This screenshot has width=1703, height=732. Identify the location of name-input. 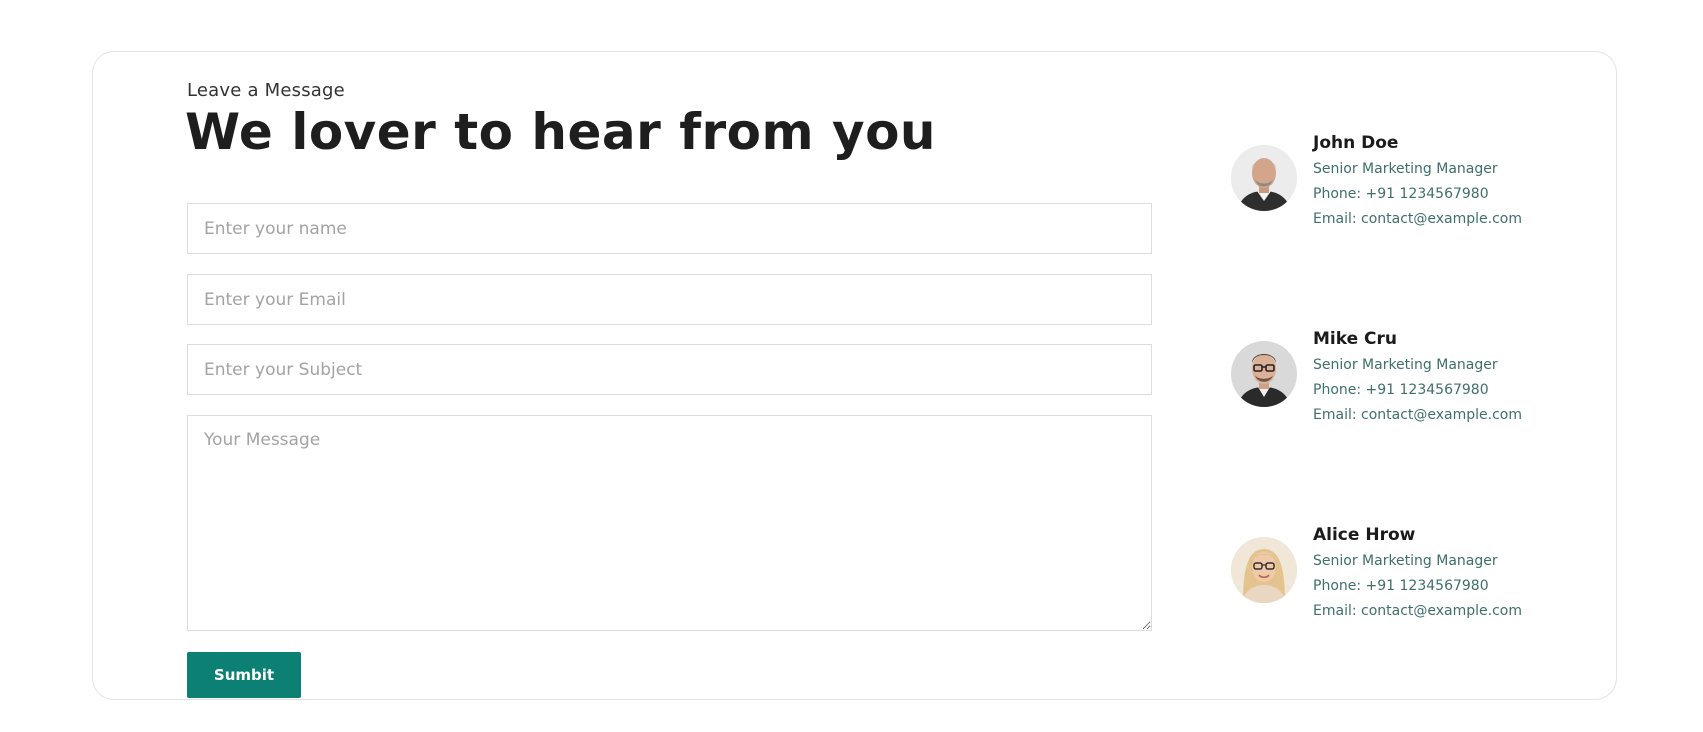
(669, 228).